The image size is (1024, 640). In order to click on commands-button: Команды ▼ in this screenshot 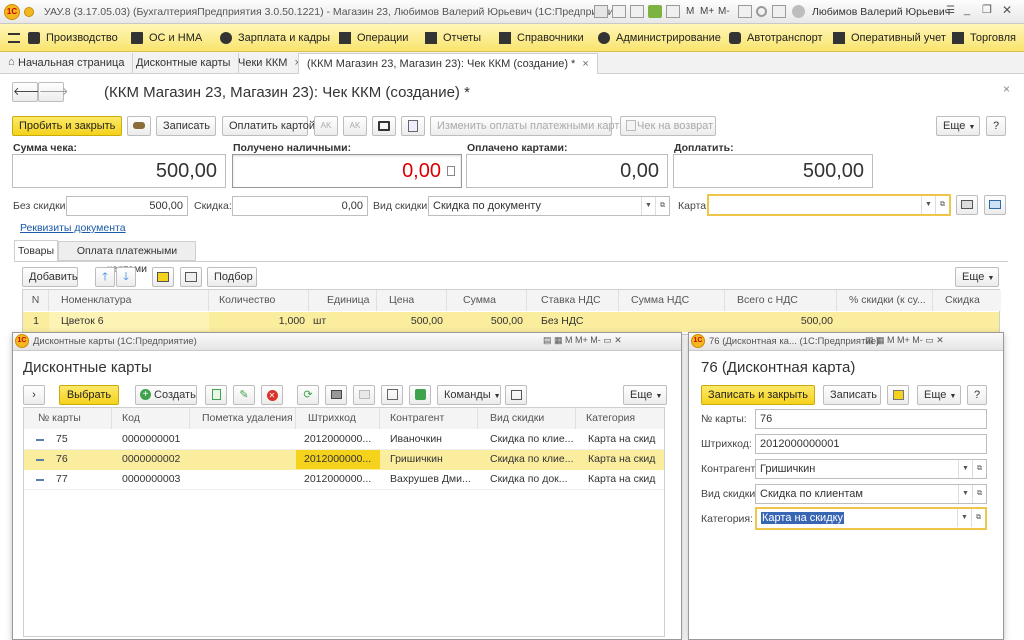, I will do `click(469, 395)`.